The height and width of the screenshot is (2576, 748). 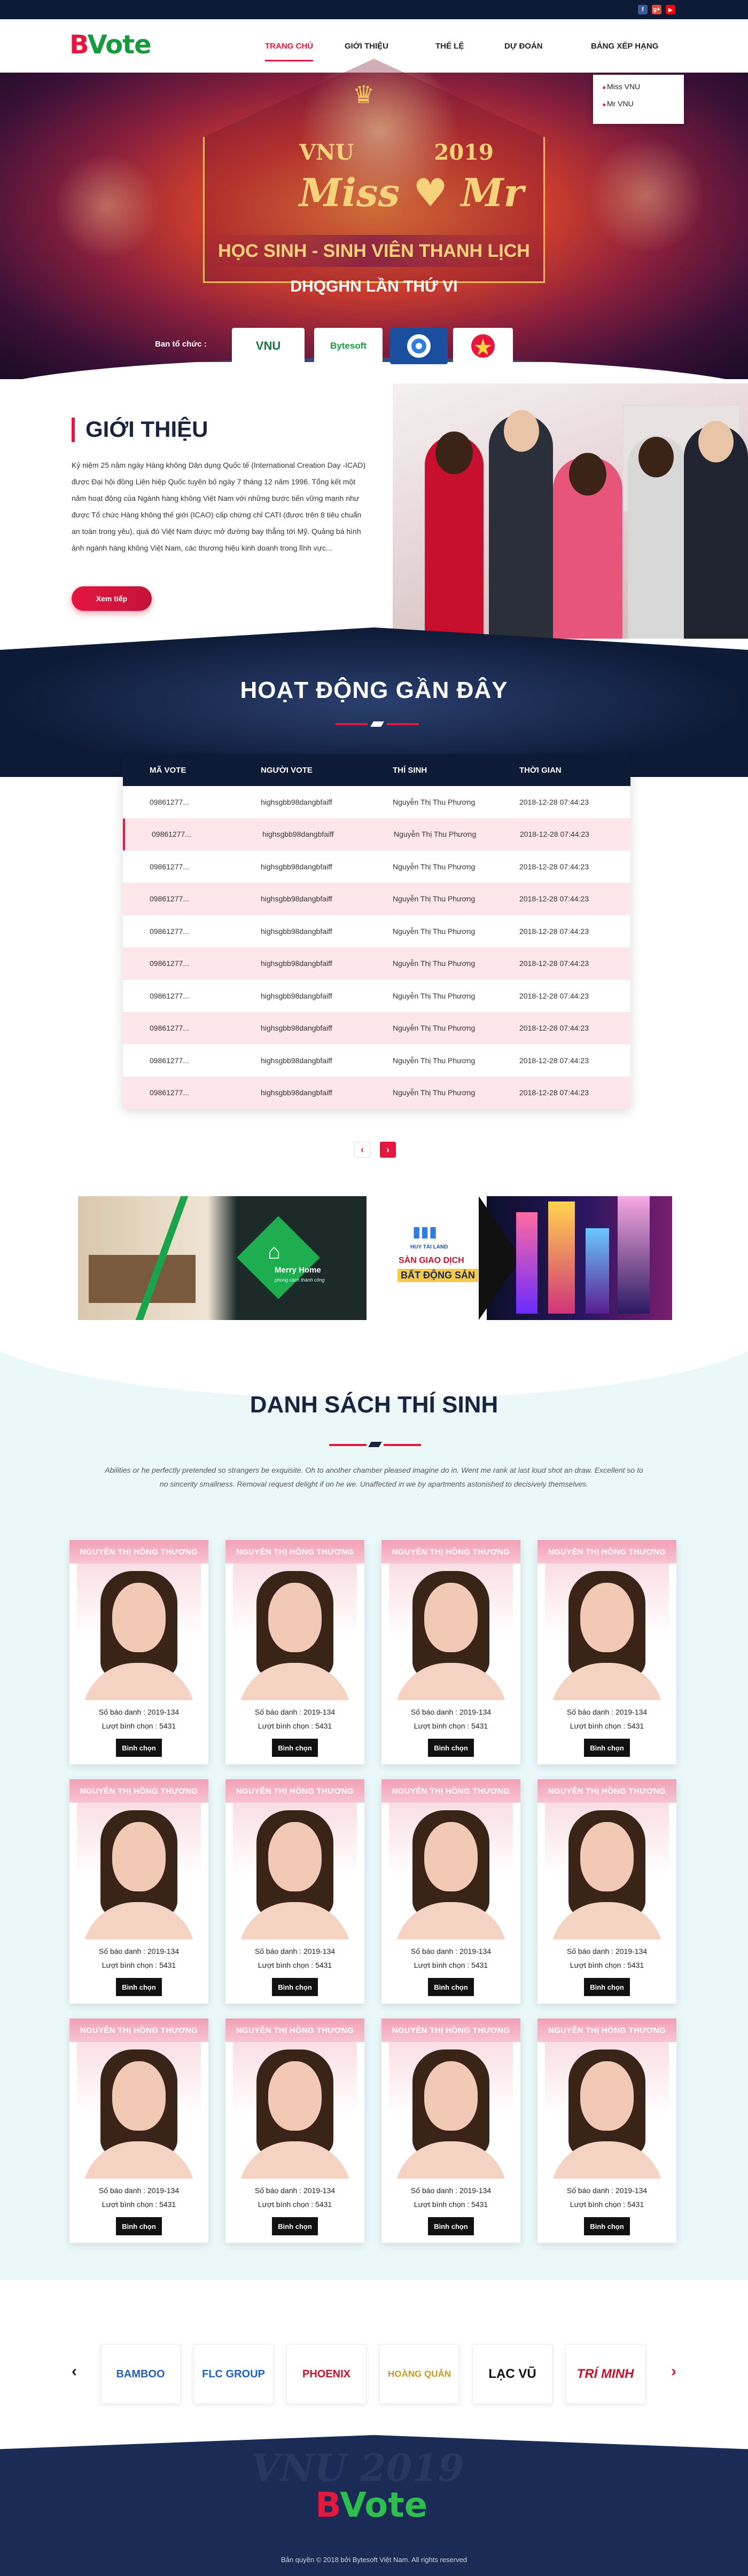 What do you see at coordinates (74, 2371) in the screenshot?
I see `sponsors-prev-icon: ‹` at bounding box center [74, 2371].